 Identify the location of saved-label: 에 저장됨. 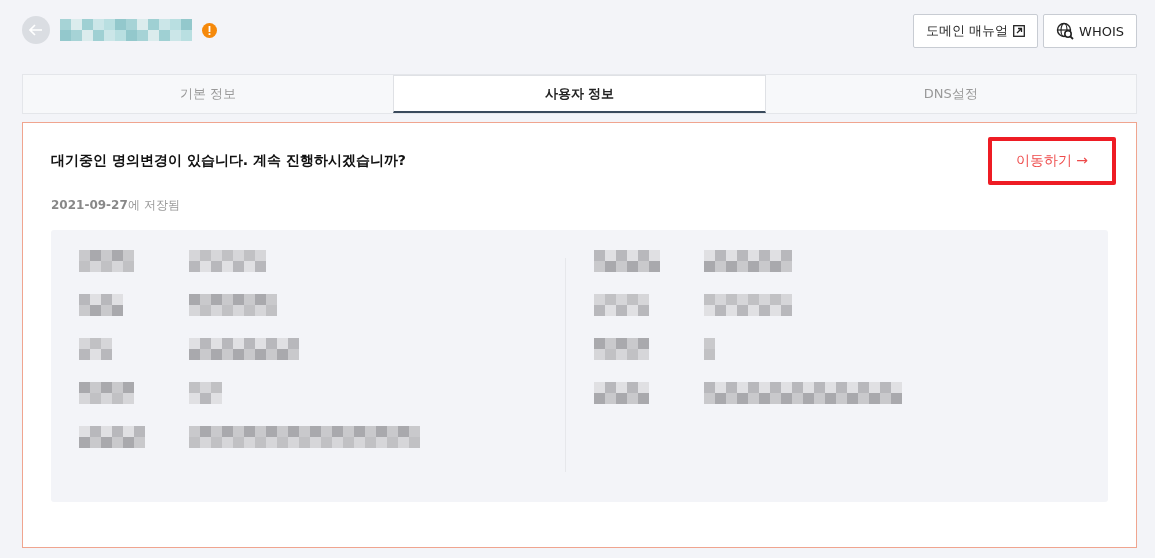
(153, 205).